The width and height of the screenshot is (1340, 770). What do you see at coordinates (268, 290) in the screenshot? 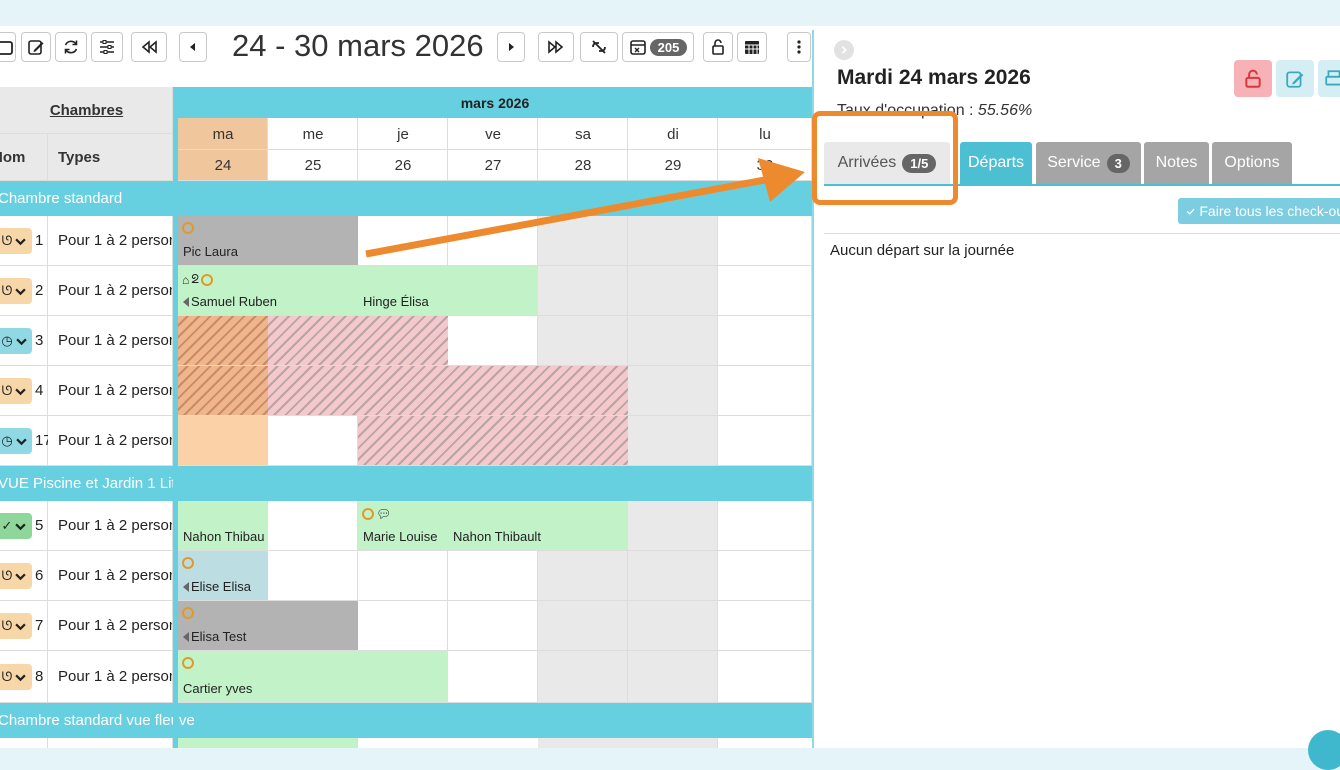
I see `booking-block: ⌂ ᘖ Samuel Ruben` at bounding box center [268, 290].